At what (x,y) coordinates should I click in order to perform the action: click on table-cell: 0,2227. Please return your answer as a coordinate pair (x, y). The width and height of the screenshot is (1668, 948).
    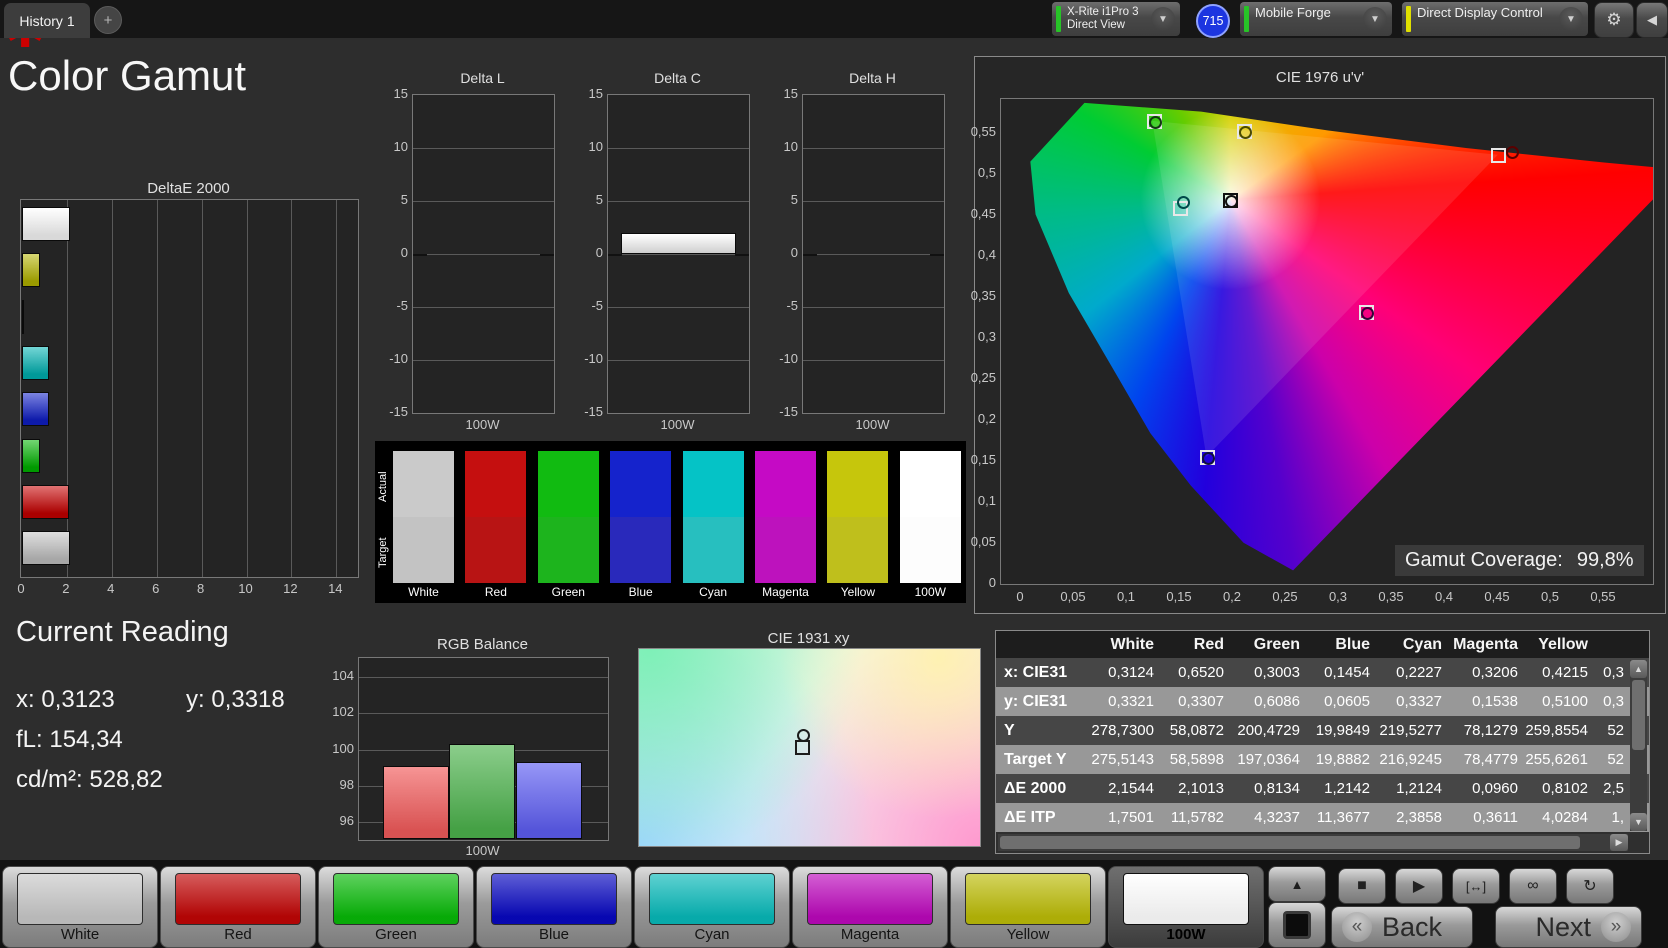
    Looking at the image, I should click on (1419, 672).